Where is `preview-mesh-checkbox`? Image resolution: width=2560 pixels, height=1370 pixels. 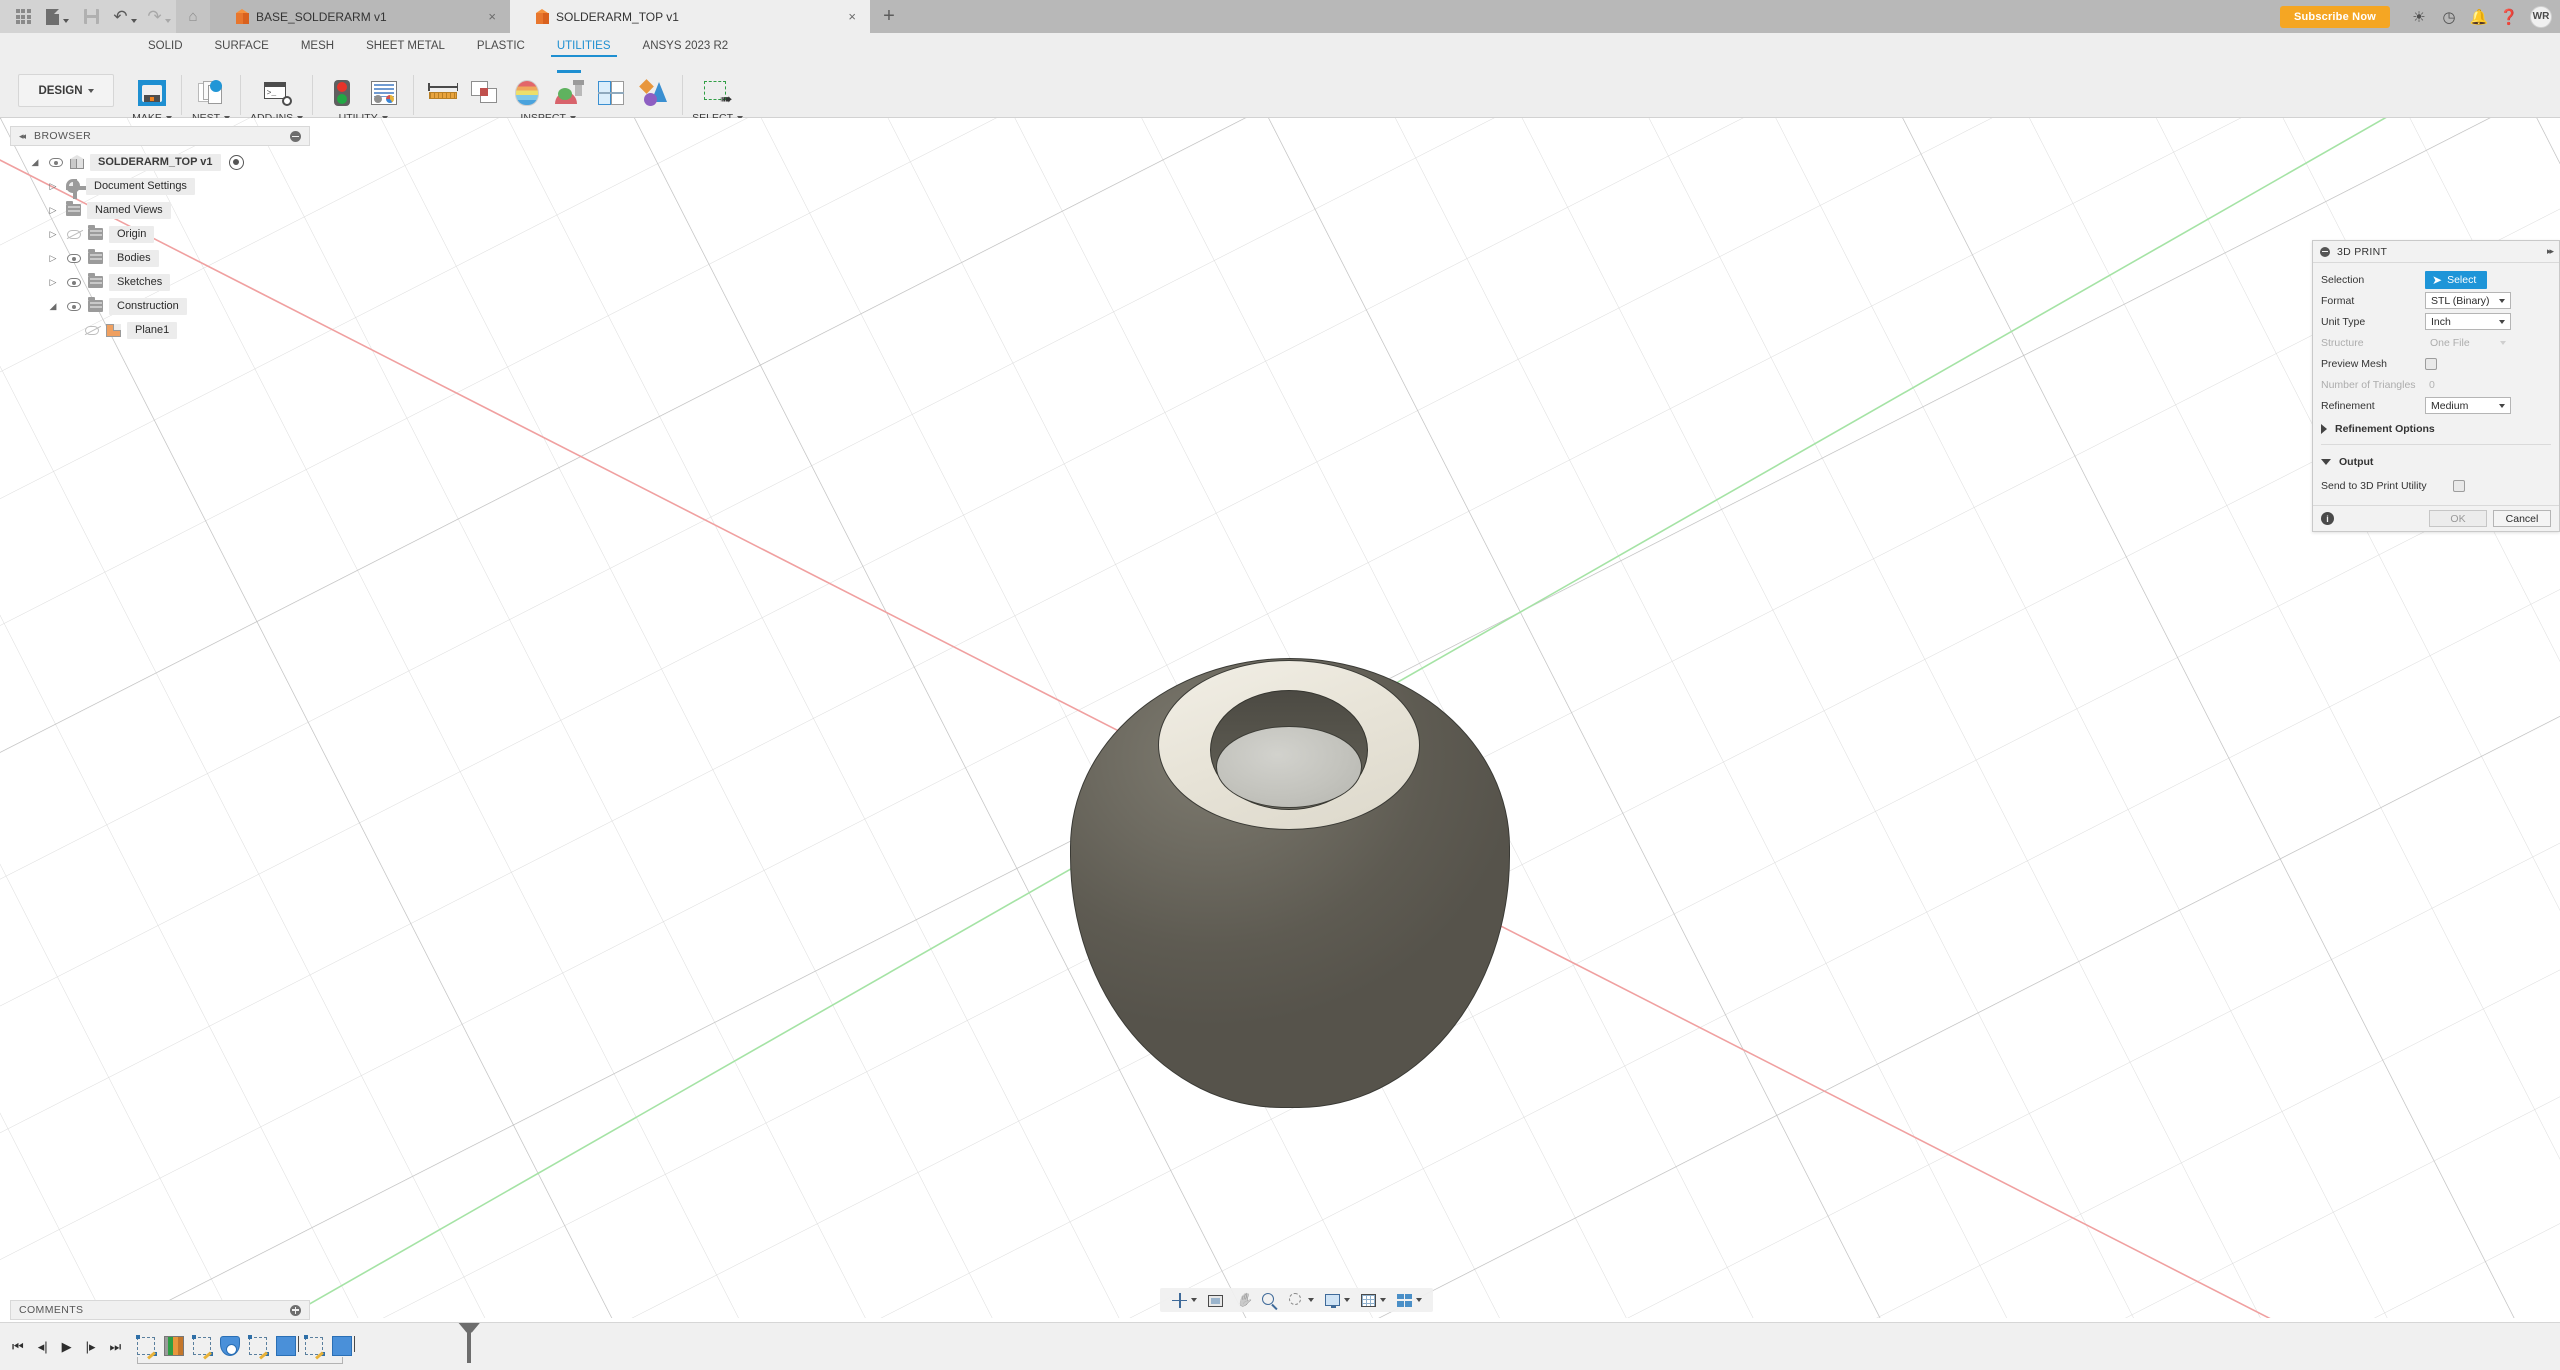 preview-mesh-checkbox is located at coordinates (2431, 363).